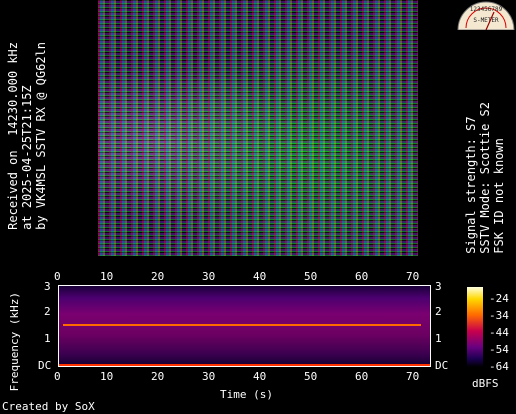  I want to click on y-tick-left: 3, so click(47, 286).